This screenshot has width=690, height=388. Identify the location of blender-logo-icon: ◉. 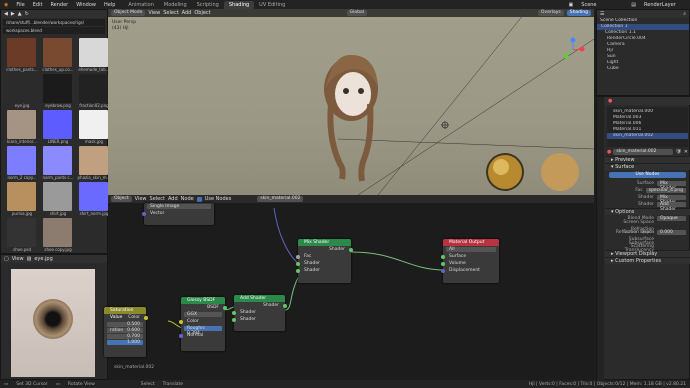
(6, 5).